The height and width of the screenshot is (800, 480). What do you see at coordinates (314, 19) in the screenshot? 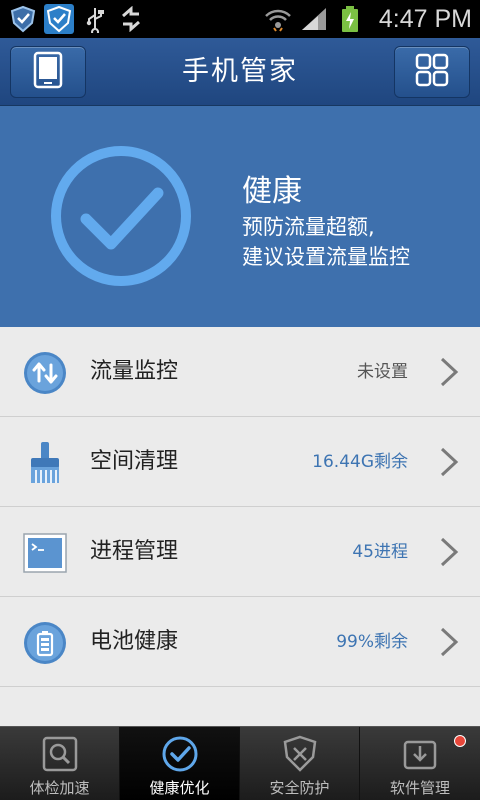
I see `signal-icon` at bounding box center [314, 19].